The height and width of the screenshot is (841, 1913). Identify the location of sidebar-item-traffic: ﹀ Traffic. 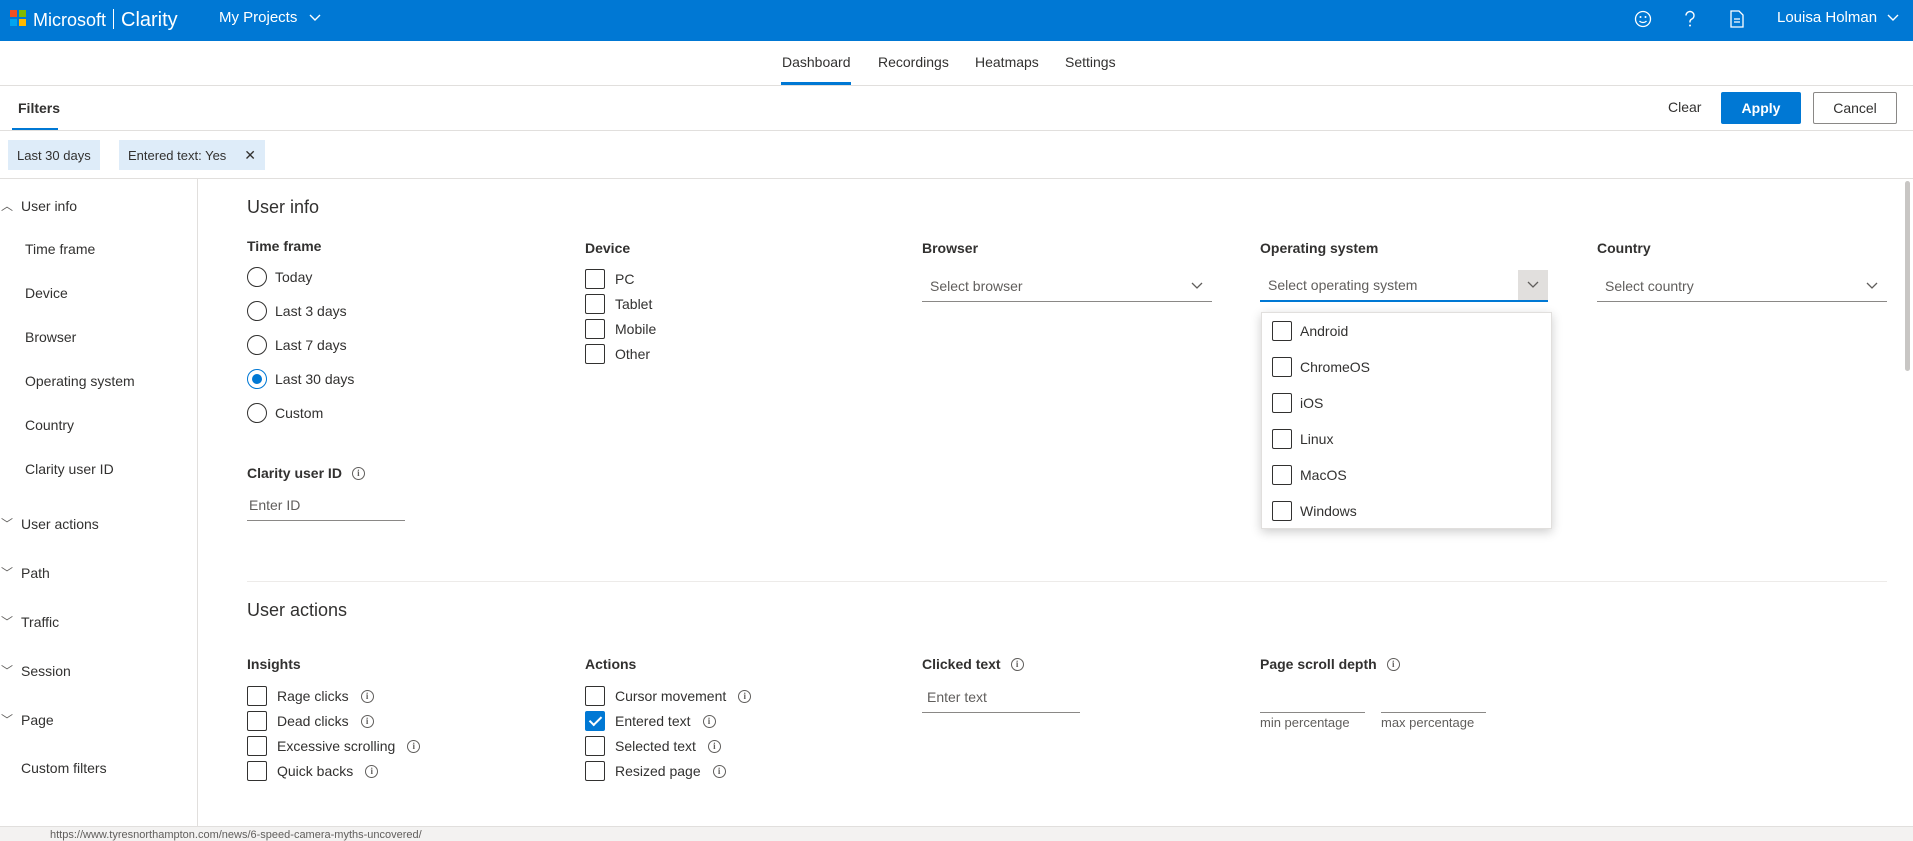
(29, 621).